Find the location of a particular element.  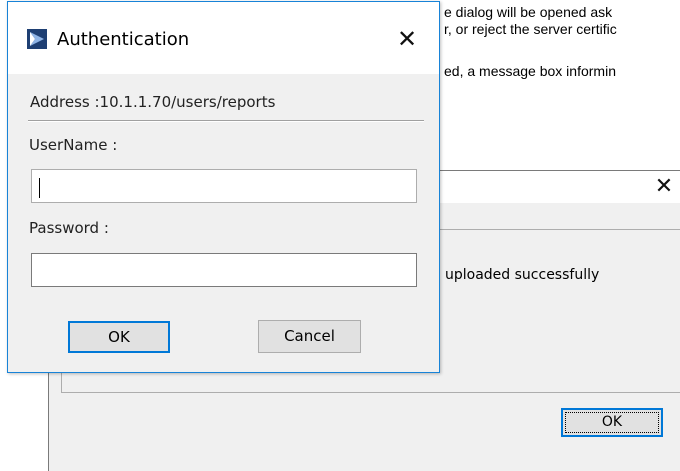

authentication-titlebar: Authentication ✕ is located at coordinates (223, 38).